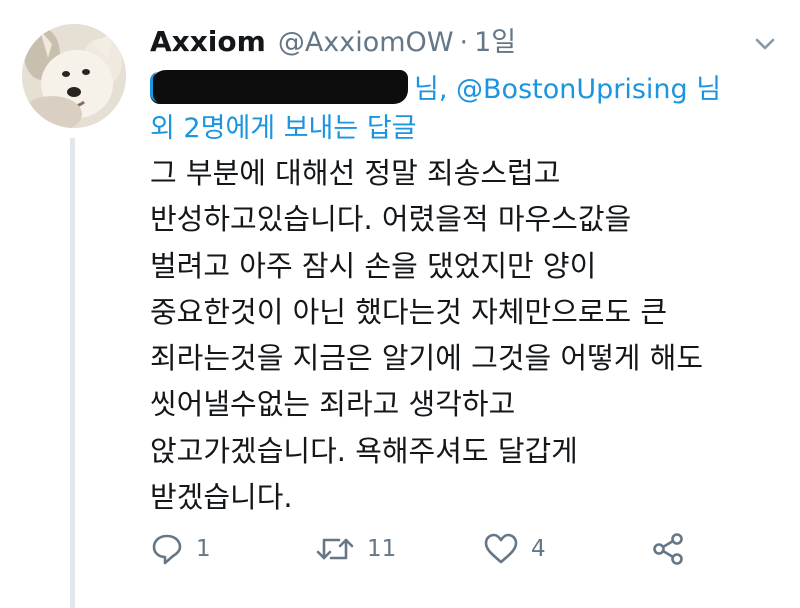  What do you see at coordinates (501, 548) in the screenshot?
I see `like-icon` at bounding box center [501, 548].